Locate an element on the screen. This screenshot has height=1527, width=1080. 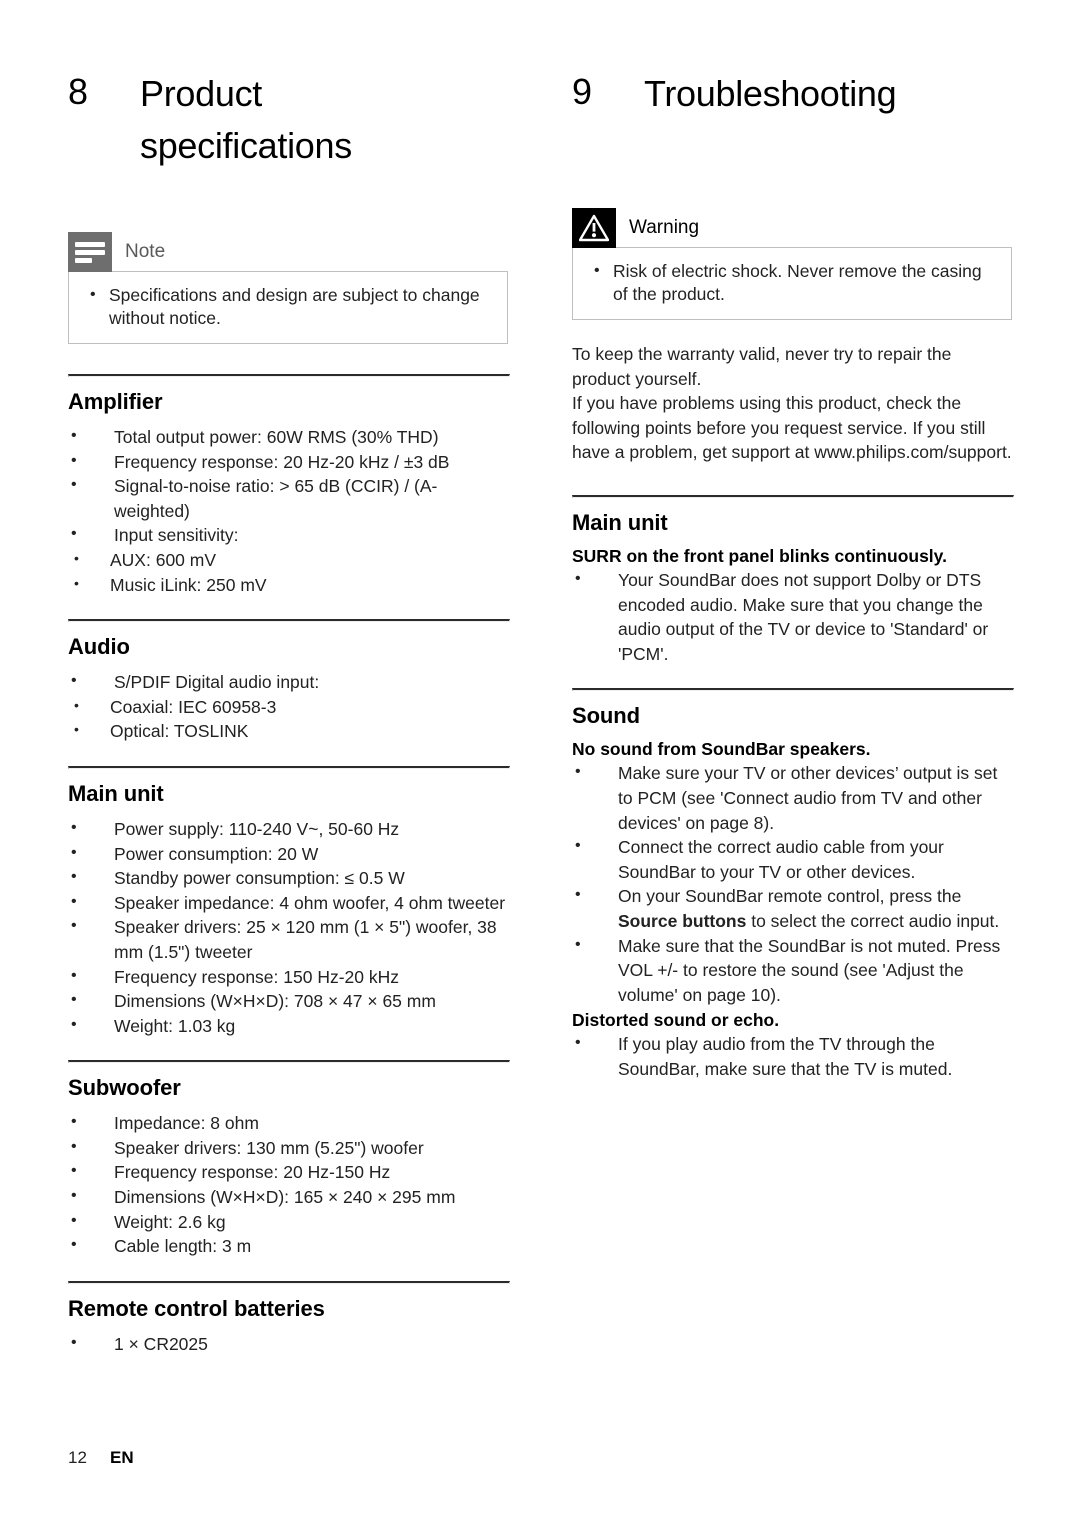
section-title: Amplifier is located at coordinates (115, 401).